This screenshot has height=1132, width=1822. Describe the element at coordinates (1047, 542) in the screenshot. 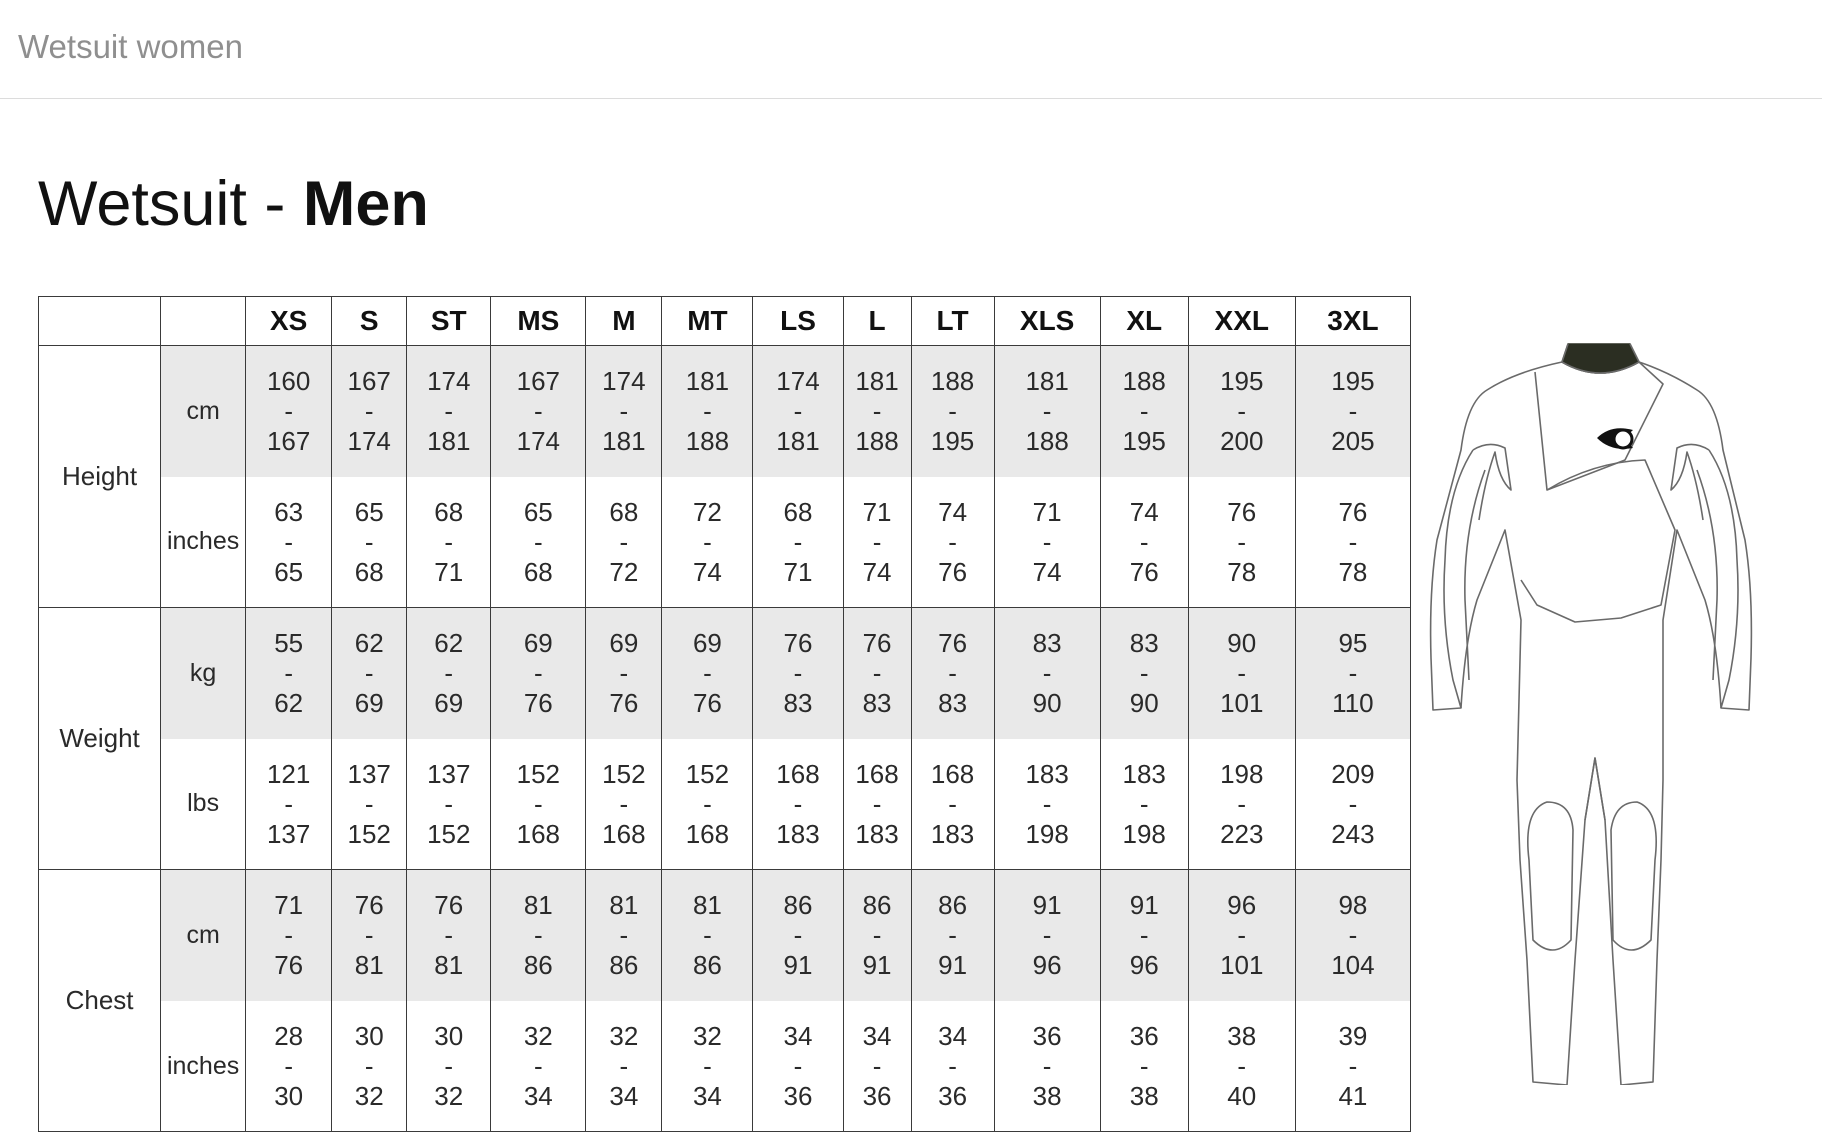

I see `size-range-cell: 71-74` at that location.